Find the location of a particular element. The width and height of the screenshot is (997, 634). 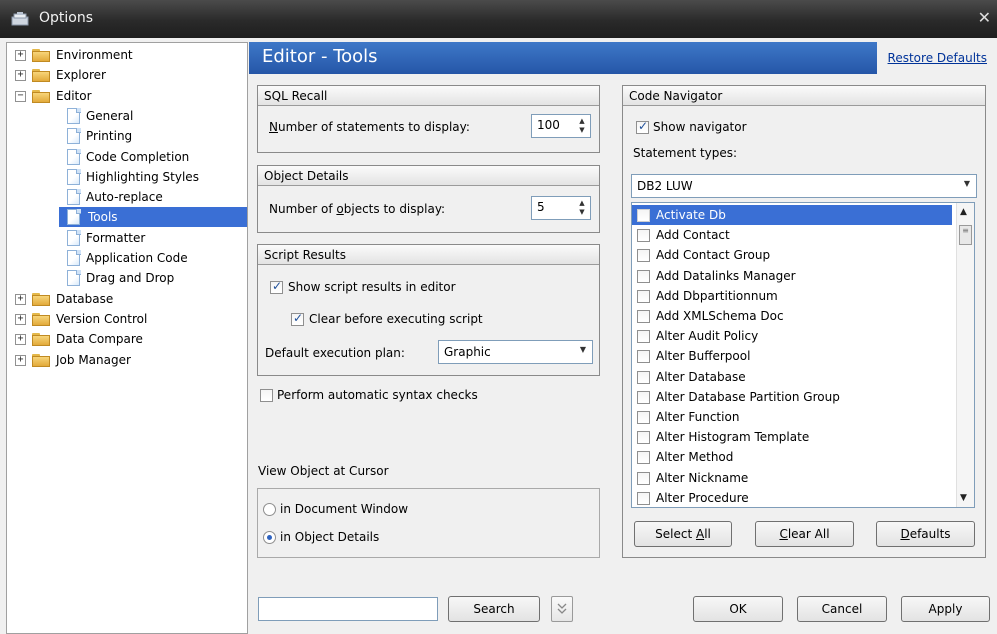

cancel-button: Cancel is located at coordinates (842, 609).